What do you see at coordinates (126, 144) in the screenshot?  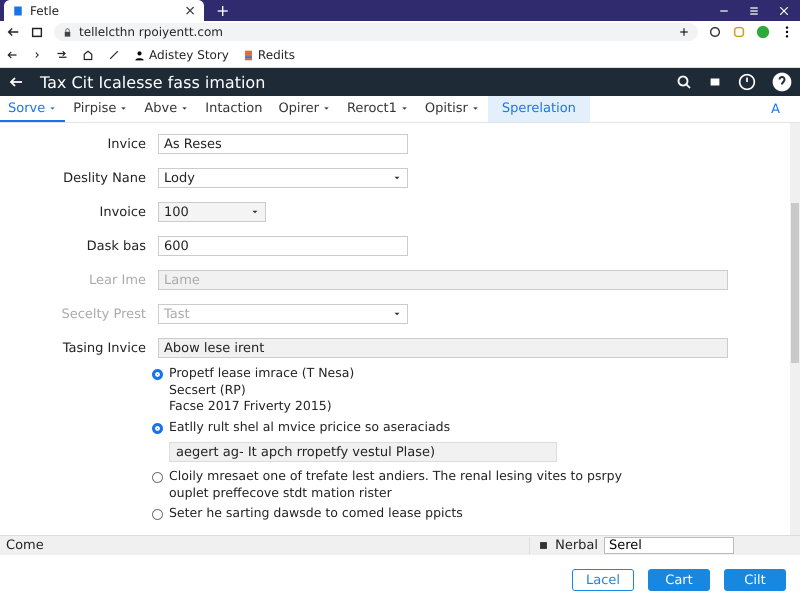 I see `field-label: Invice` at bounding box center [126, 144].